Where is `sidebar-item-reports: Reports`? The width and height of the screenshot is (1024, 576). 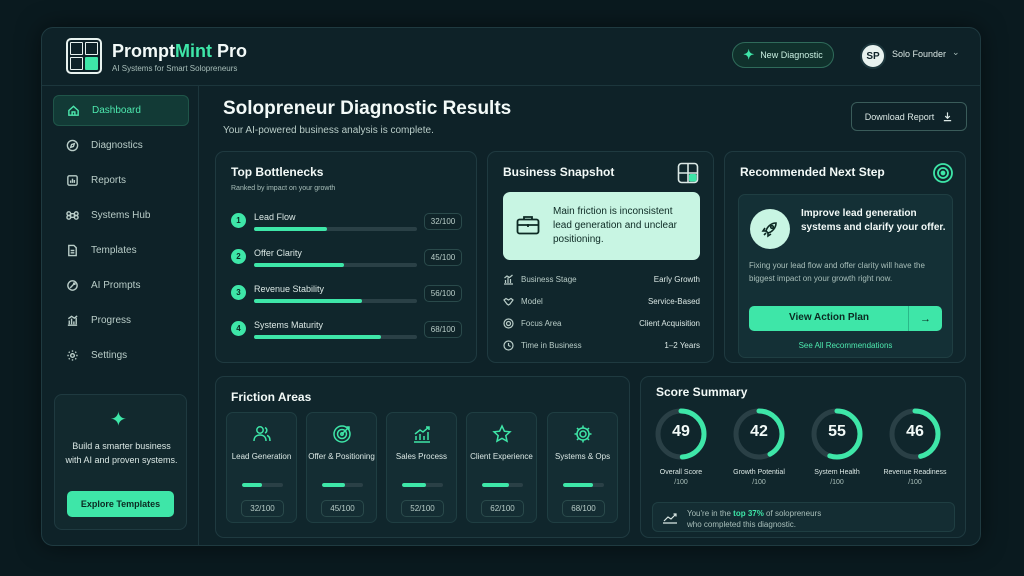 sidebar-item-reports: Reports is located at coordinates (121, 180).